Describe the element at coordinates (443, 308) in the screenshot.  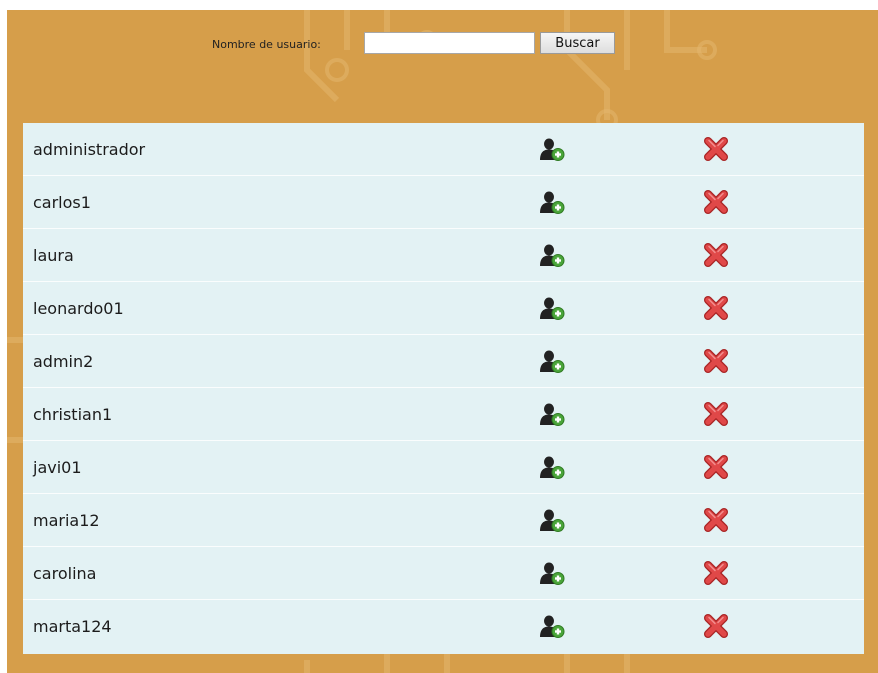
I see `user-row: leonardo01` at that location.